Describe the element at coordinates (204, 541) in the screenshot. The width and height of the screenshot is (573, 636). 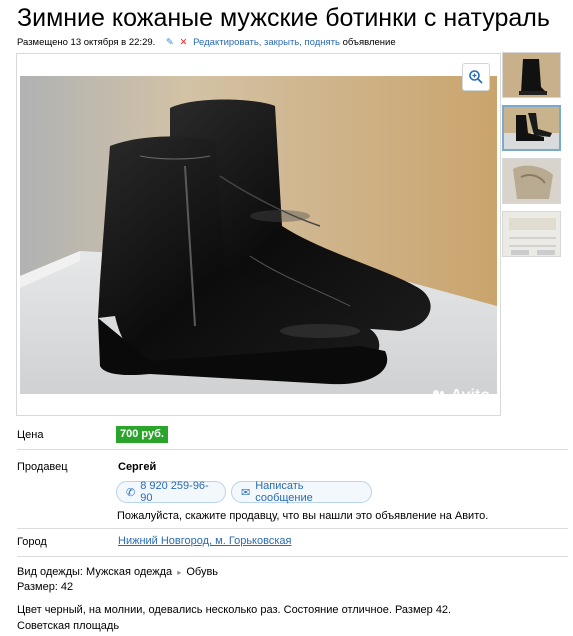
I see `city-link: Нижний Новгород, м. Горьковская` at that location.